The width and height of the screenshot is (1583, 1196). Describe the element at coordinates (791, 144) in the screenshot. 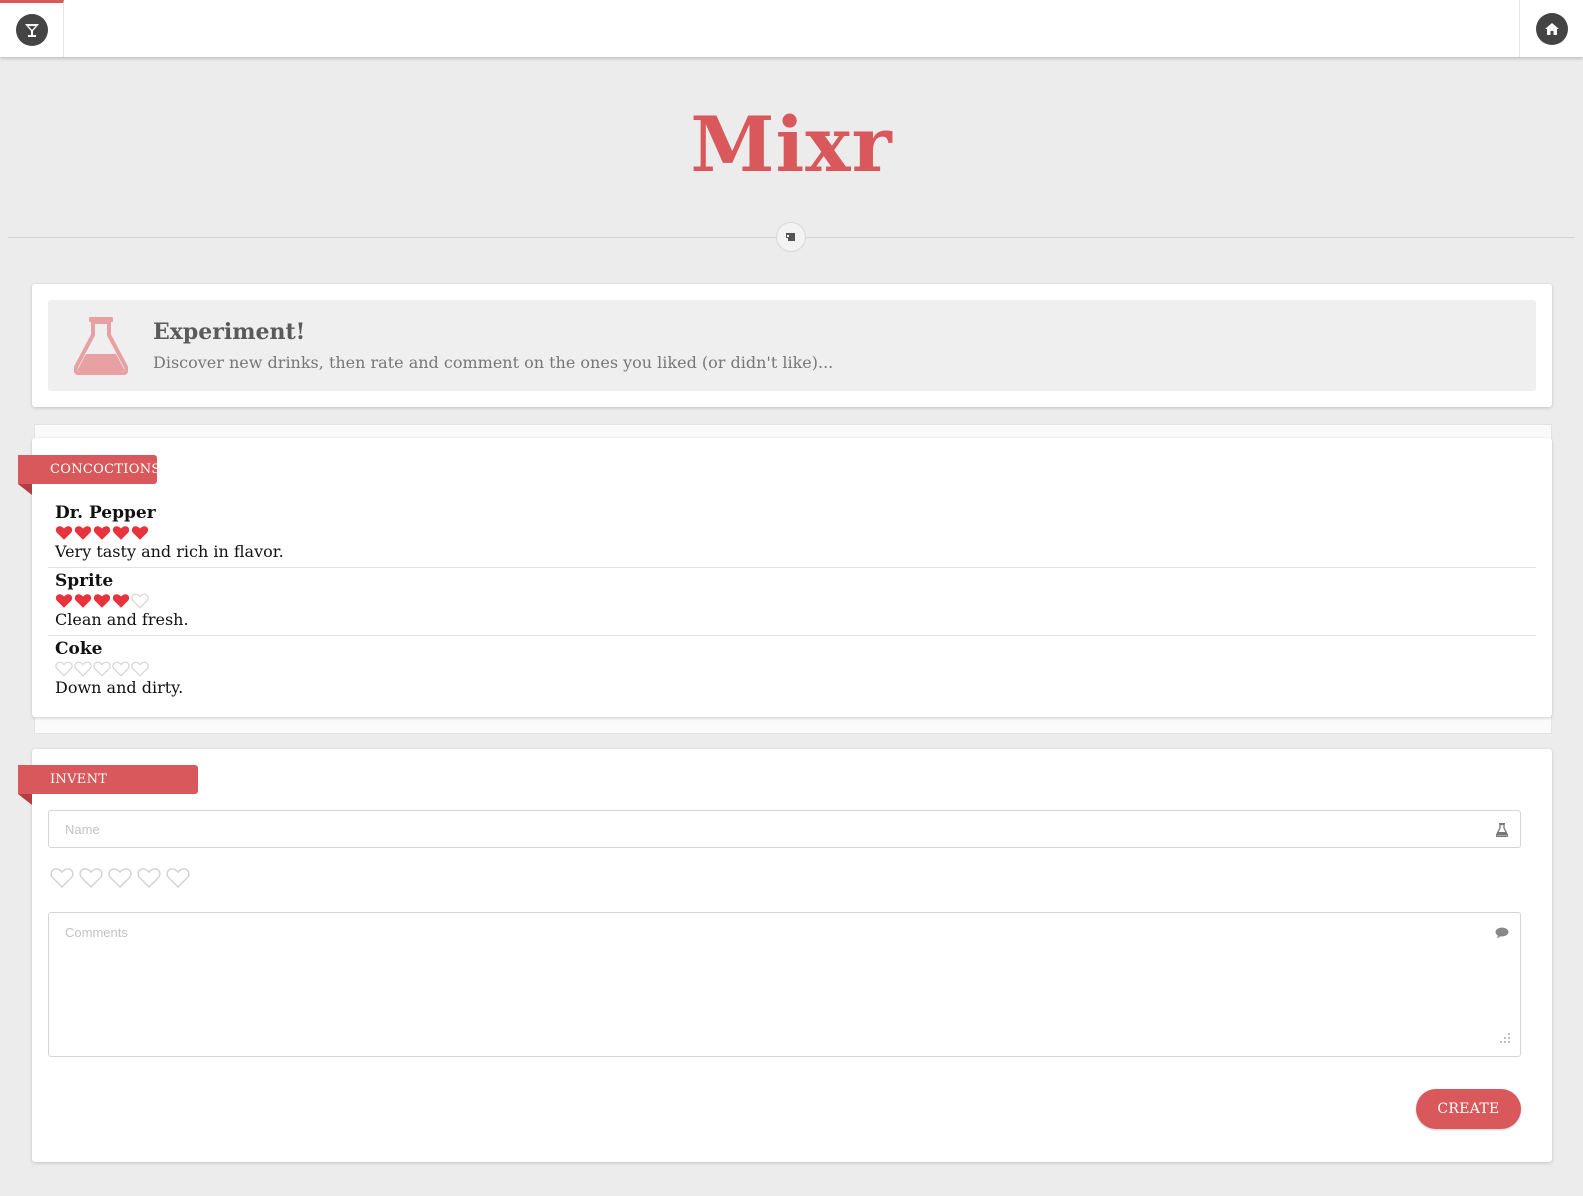

I see `page-title: Mixr` at that location.